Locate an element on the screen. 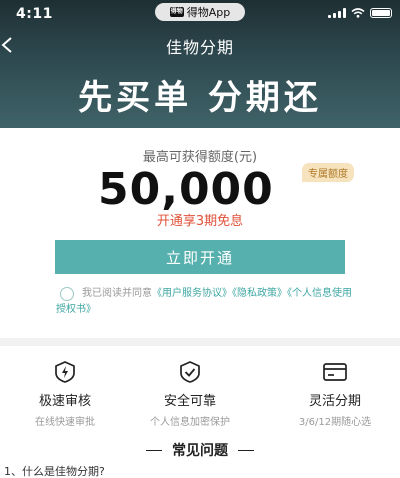  open-now-button: 立即开通 is located at coordinates (200, 257).